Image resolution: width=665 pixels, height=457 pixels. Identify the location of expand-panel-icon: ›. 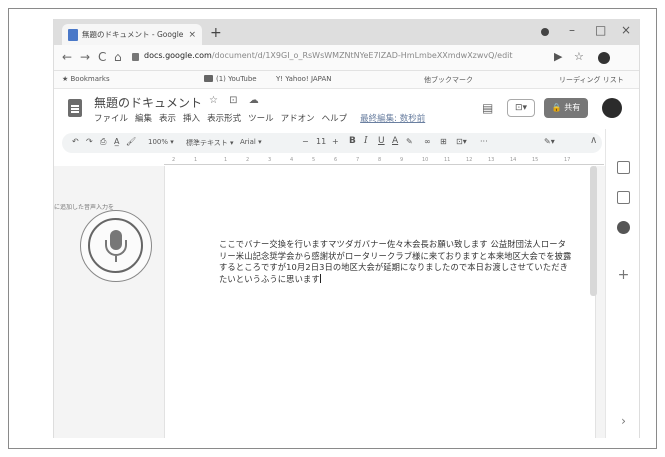
(623, 421).